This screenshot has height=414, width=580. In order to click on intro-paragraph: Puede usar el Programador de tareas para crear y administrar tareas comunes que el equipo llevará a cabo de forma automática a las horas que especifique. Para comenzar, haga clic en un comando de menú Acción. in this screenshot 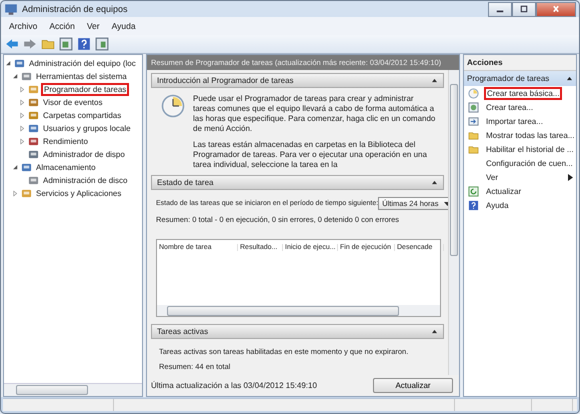, I will do `click(314, 114)`.